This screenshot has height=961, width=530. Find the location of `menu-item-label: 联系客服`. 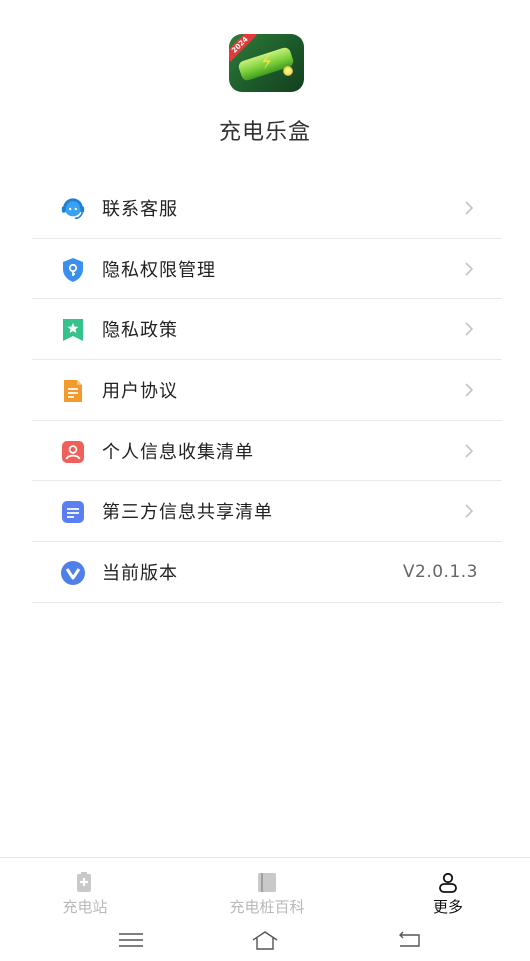

menu-item-label: 联系客服 is located at coordinates (140, 209).